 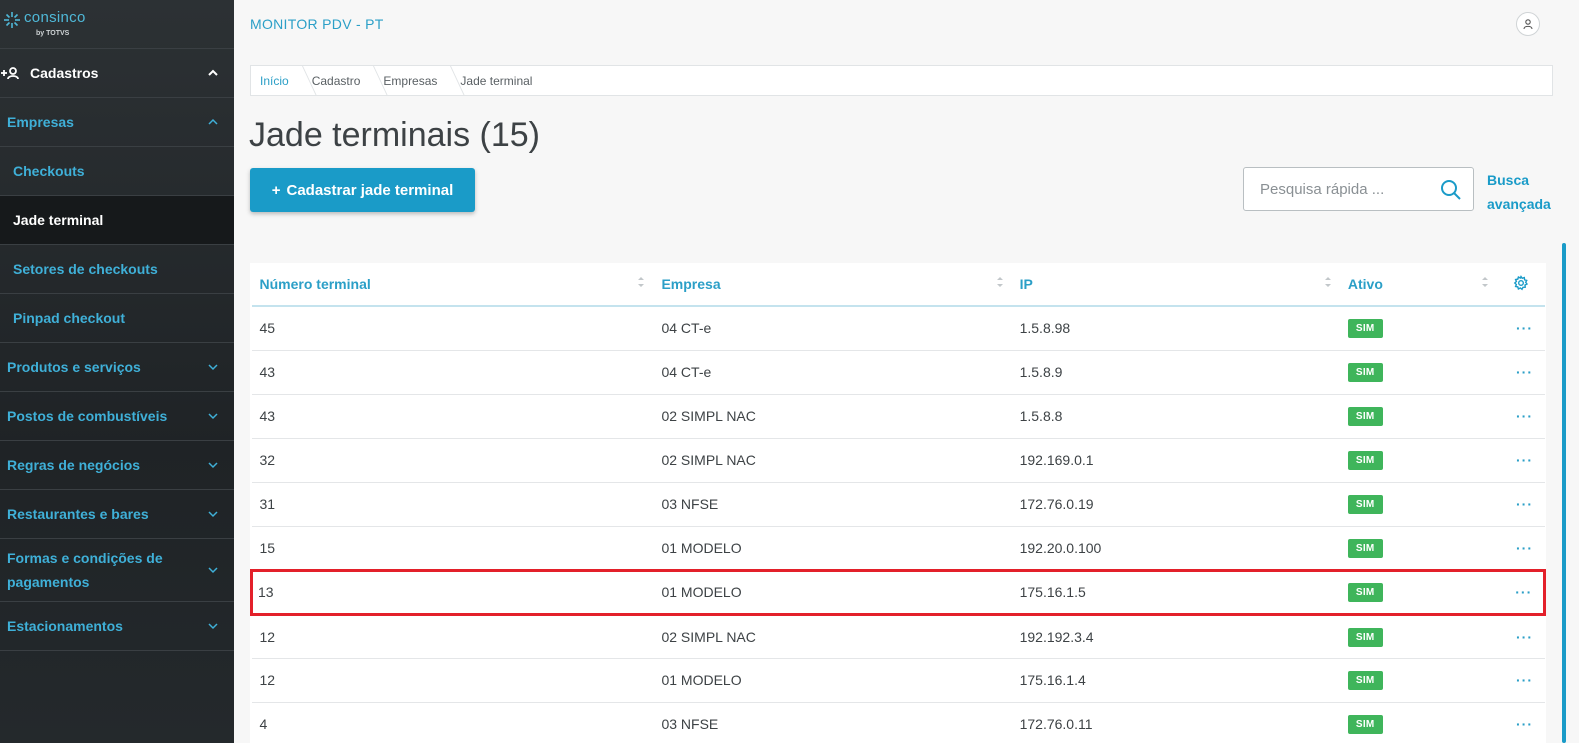 What do you see at coordinates (452, 548) in the screenshot?
I see `cell-numero: 15` at bounding box center [452, 548].